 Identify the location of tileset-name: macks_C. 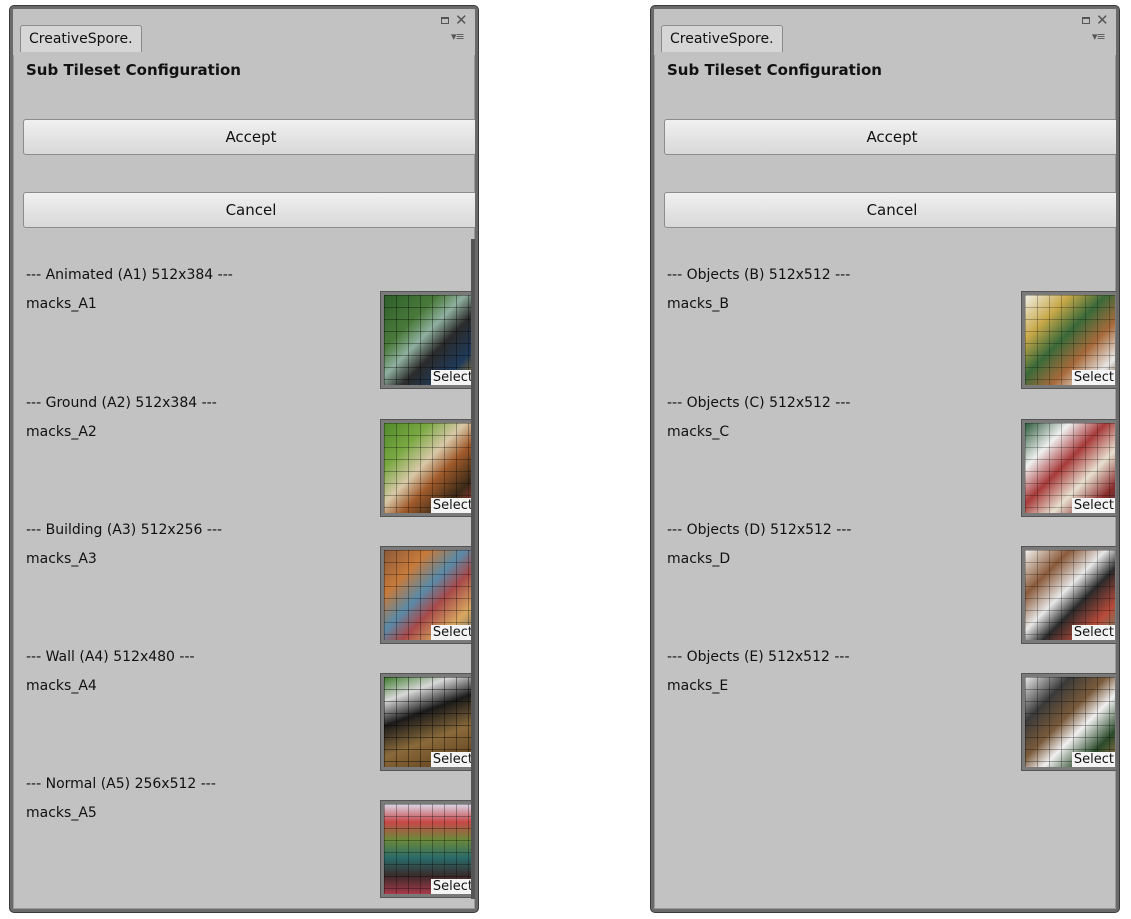
(698, 432).